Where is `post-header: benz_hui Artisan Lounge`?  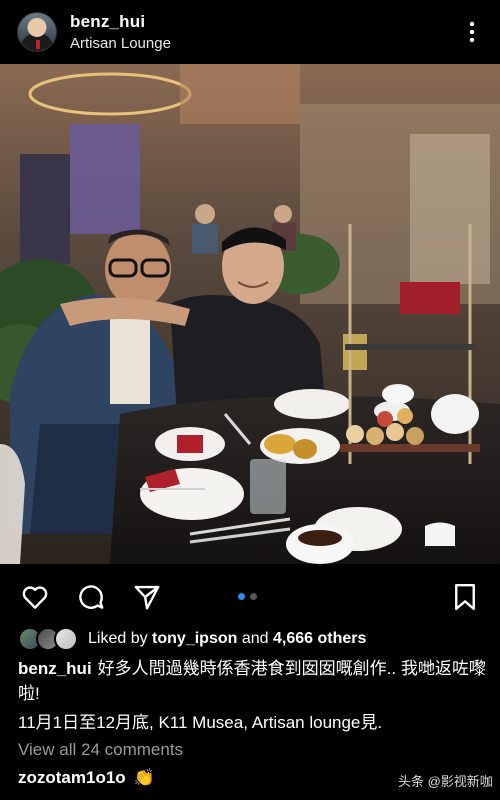 post-header: benz_hui Artisan Lounge is located at coordinates (250, 32).